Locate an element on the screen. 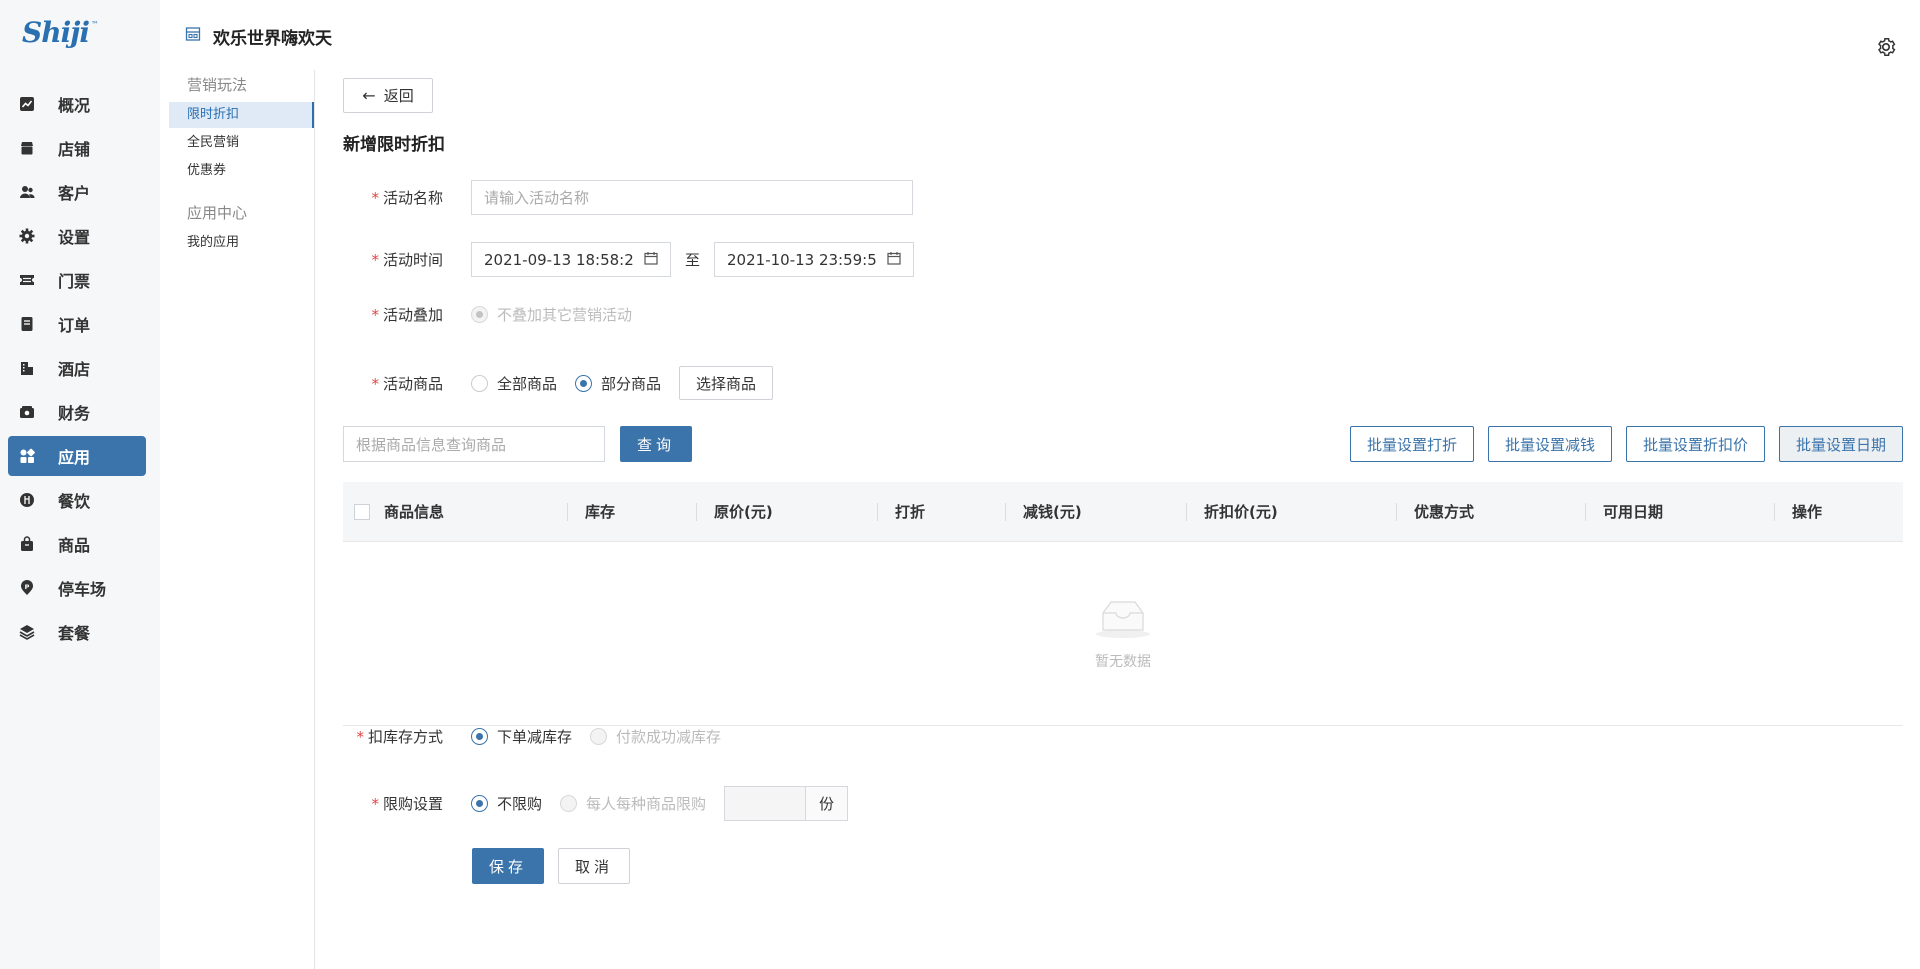 Image resolution: width=1920 pixels, height=969 pixels. form-actions: 保存 取消 is located at coordinates (558, 866).